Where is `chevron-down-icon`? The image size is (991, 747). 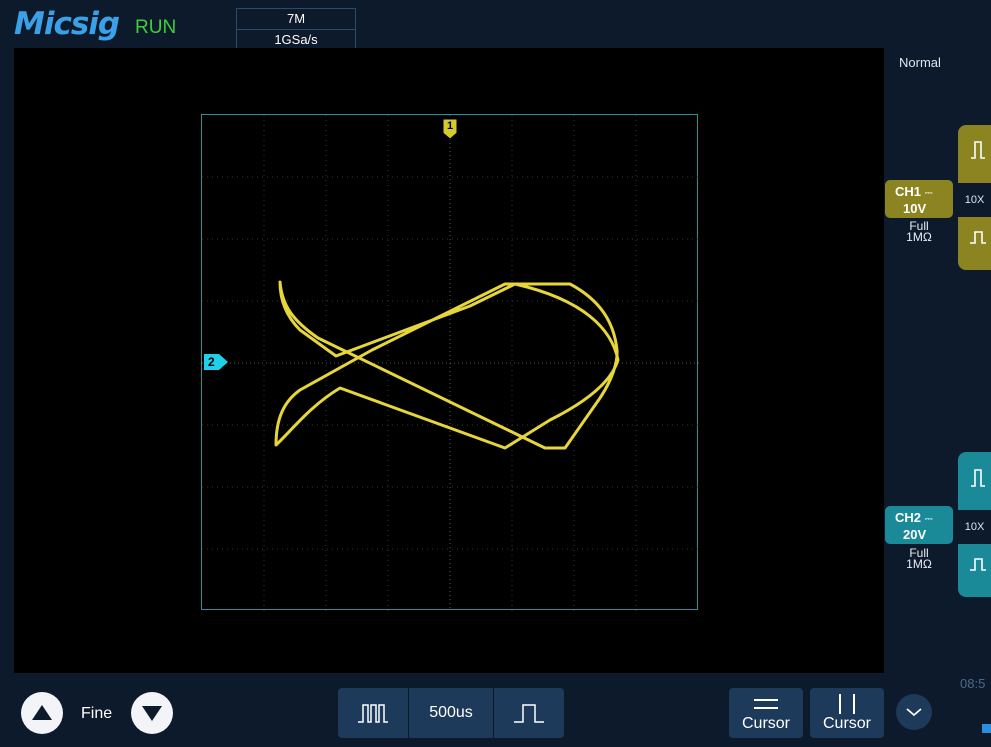
chevron-down-icon is located at coordinates (914, 712).